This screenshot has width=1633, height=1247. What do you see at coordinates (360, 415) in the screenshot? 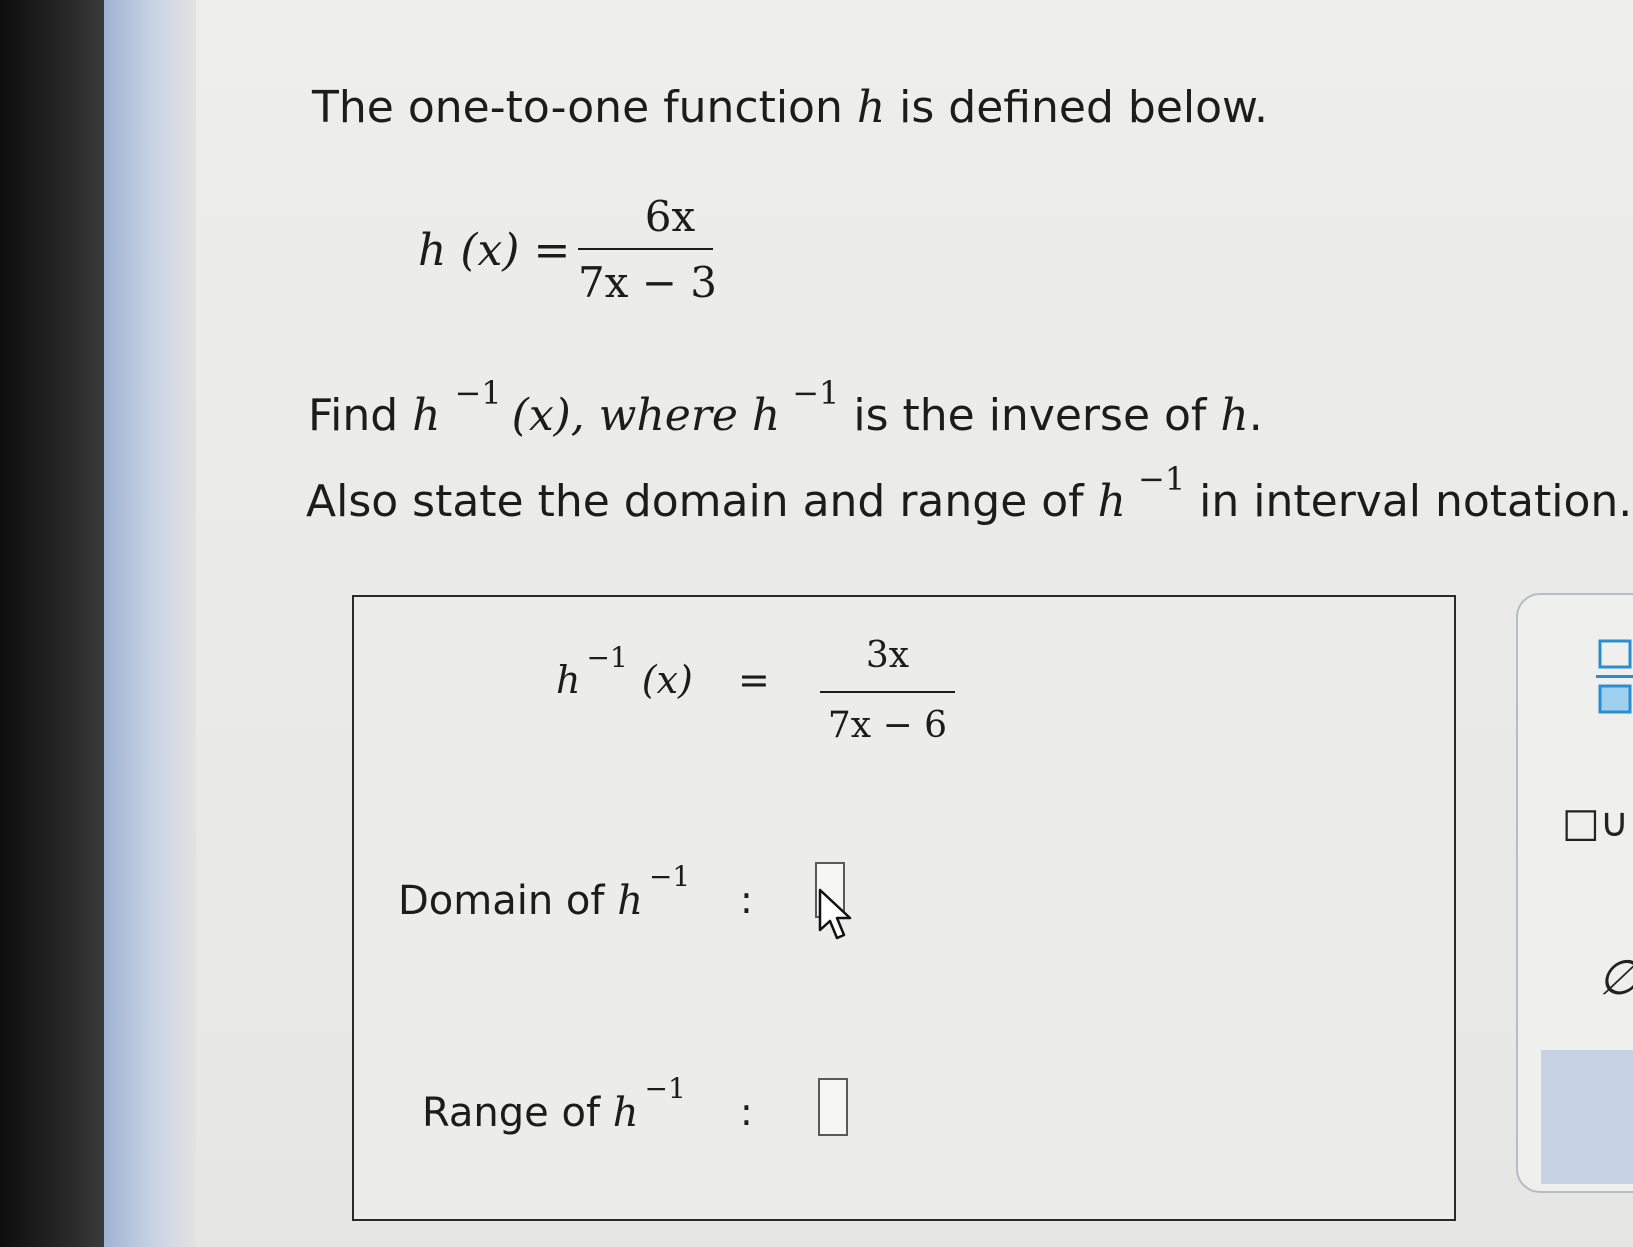
I see `find-text: Find` at bounding box center [360, 415].